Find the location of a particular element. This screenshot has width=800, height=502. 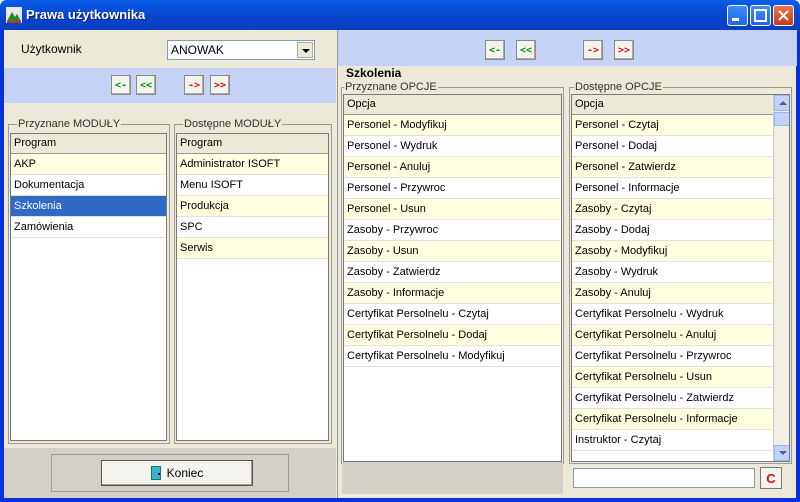

module-row: Zamówienia is located at coordinates (88, 227).